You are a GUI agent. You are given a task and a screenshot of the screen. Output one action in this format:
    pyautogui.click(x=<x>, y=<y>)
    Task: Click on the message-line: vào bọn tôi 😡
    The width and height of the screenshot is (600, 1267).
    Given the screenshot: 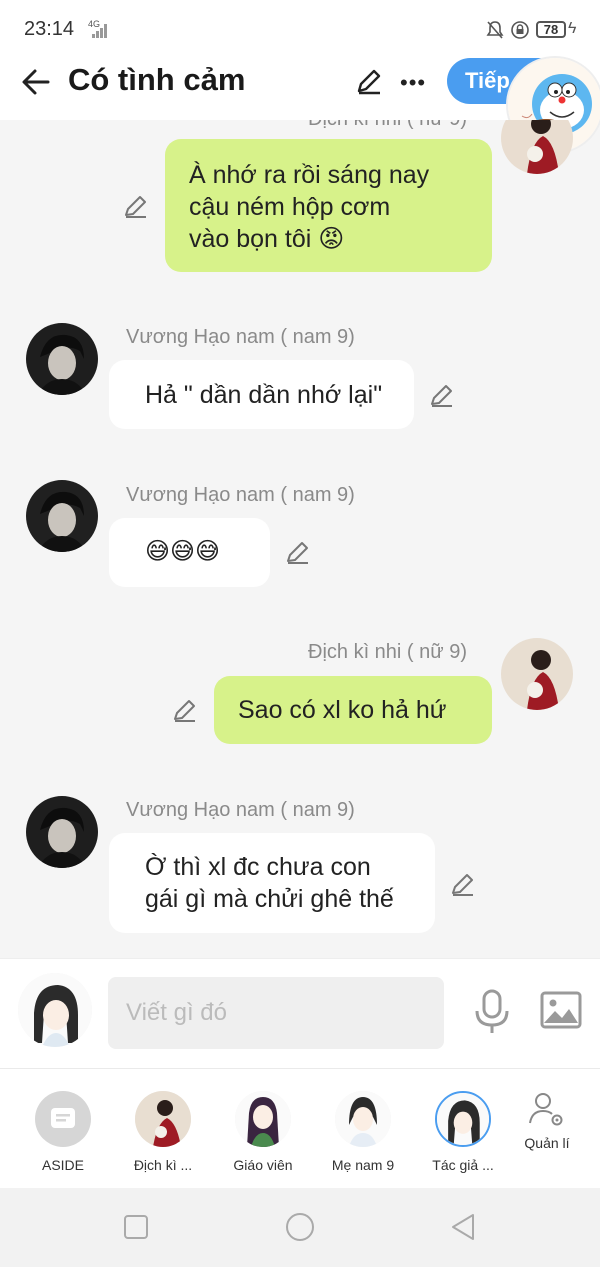 What is the action you would take?
    pyautogui.click(x=267, y=239)
    